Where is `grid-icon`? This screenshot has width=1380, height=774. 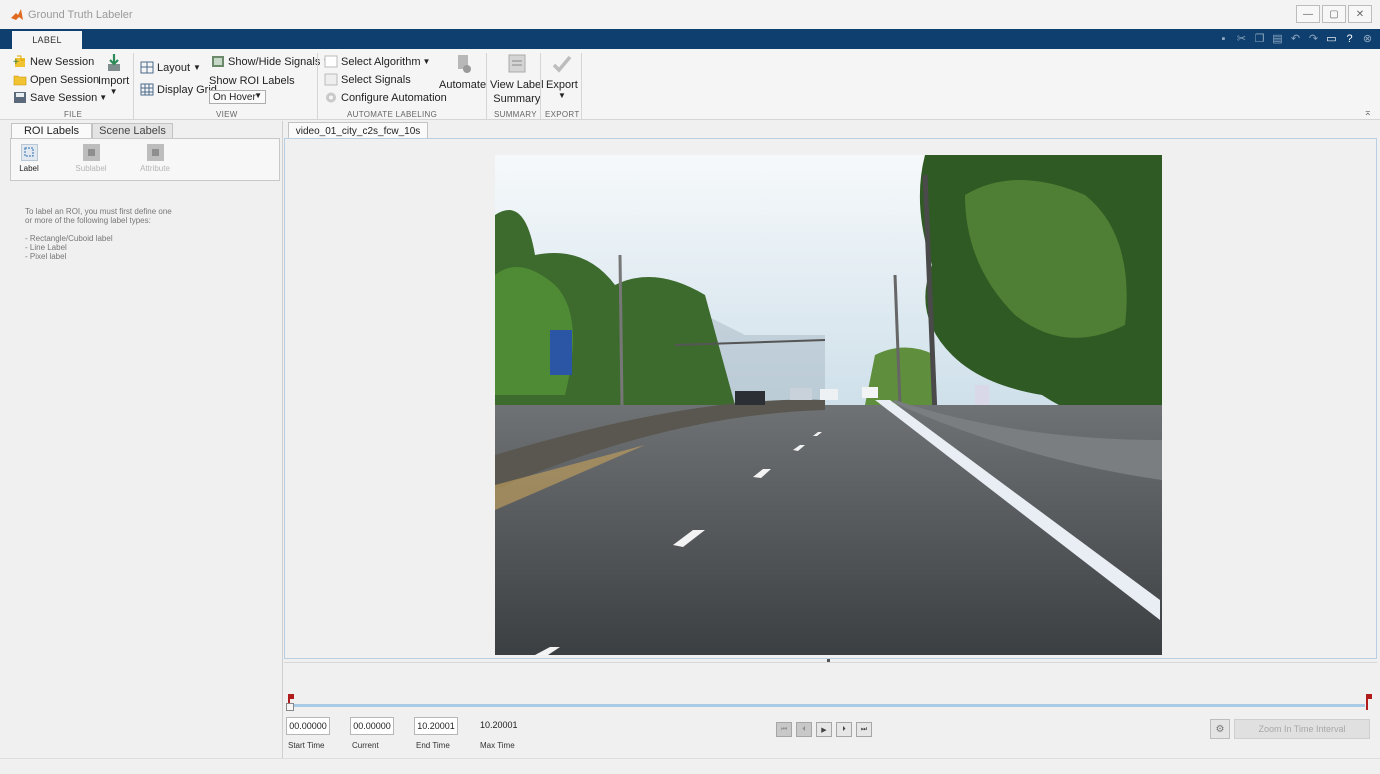 grid-icon is located at coordinates (147, 89).